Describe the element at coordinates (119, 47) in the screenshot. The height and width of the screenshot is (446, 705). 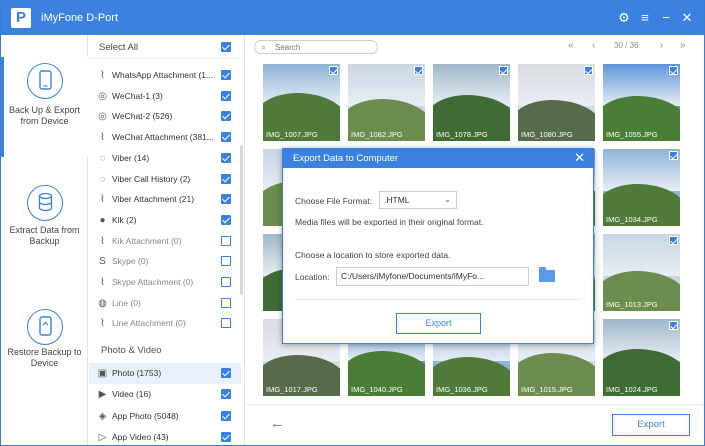
I see `select-all-label: Select All` at that location.